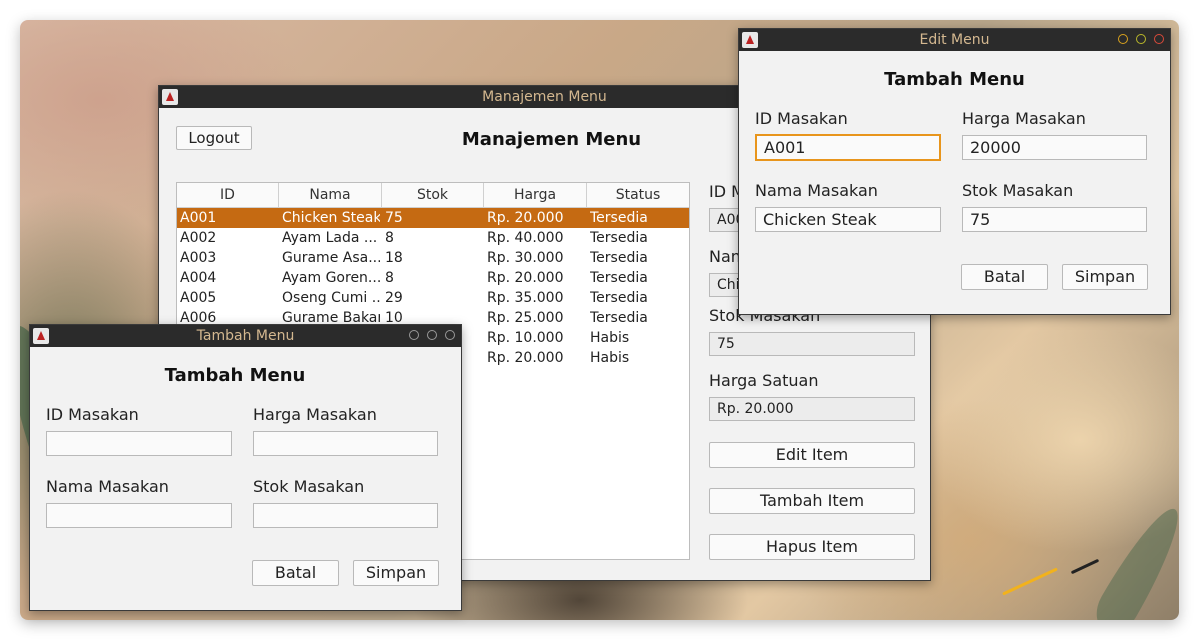  What do you see at coordinates (1004, 277) in the screenshot?
I see `edit-cancel-button: Batal` at bounding box center [1004, 277].